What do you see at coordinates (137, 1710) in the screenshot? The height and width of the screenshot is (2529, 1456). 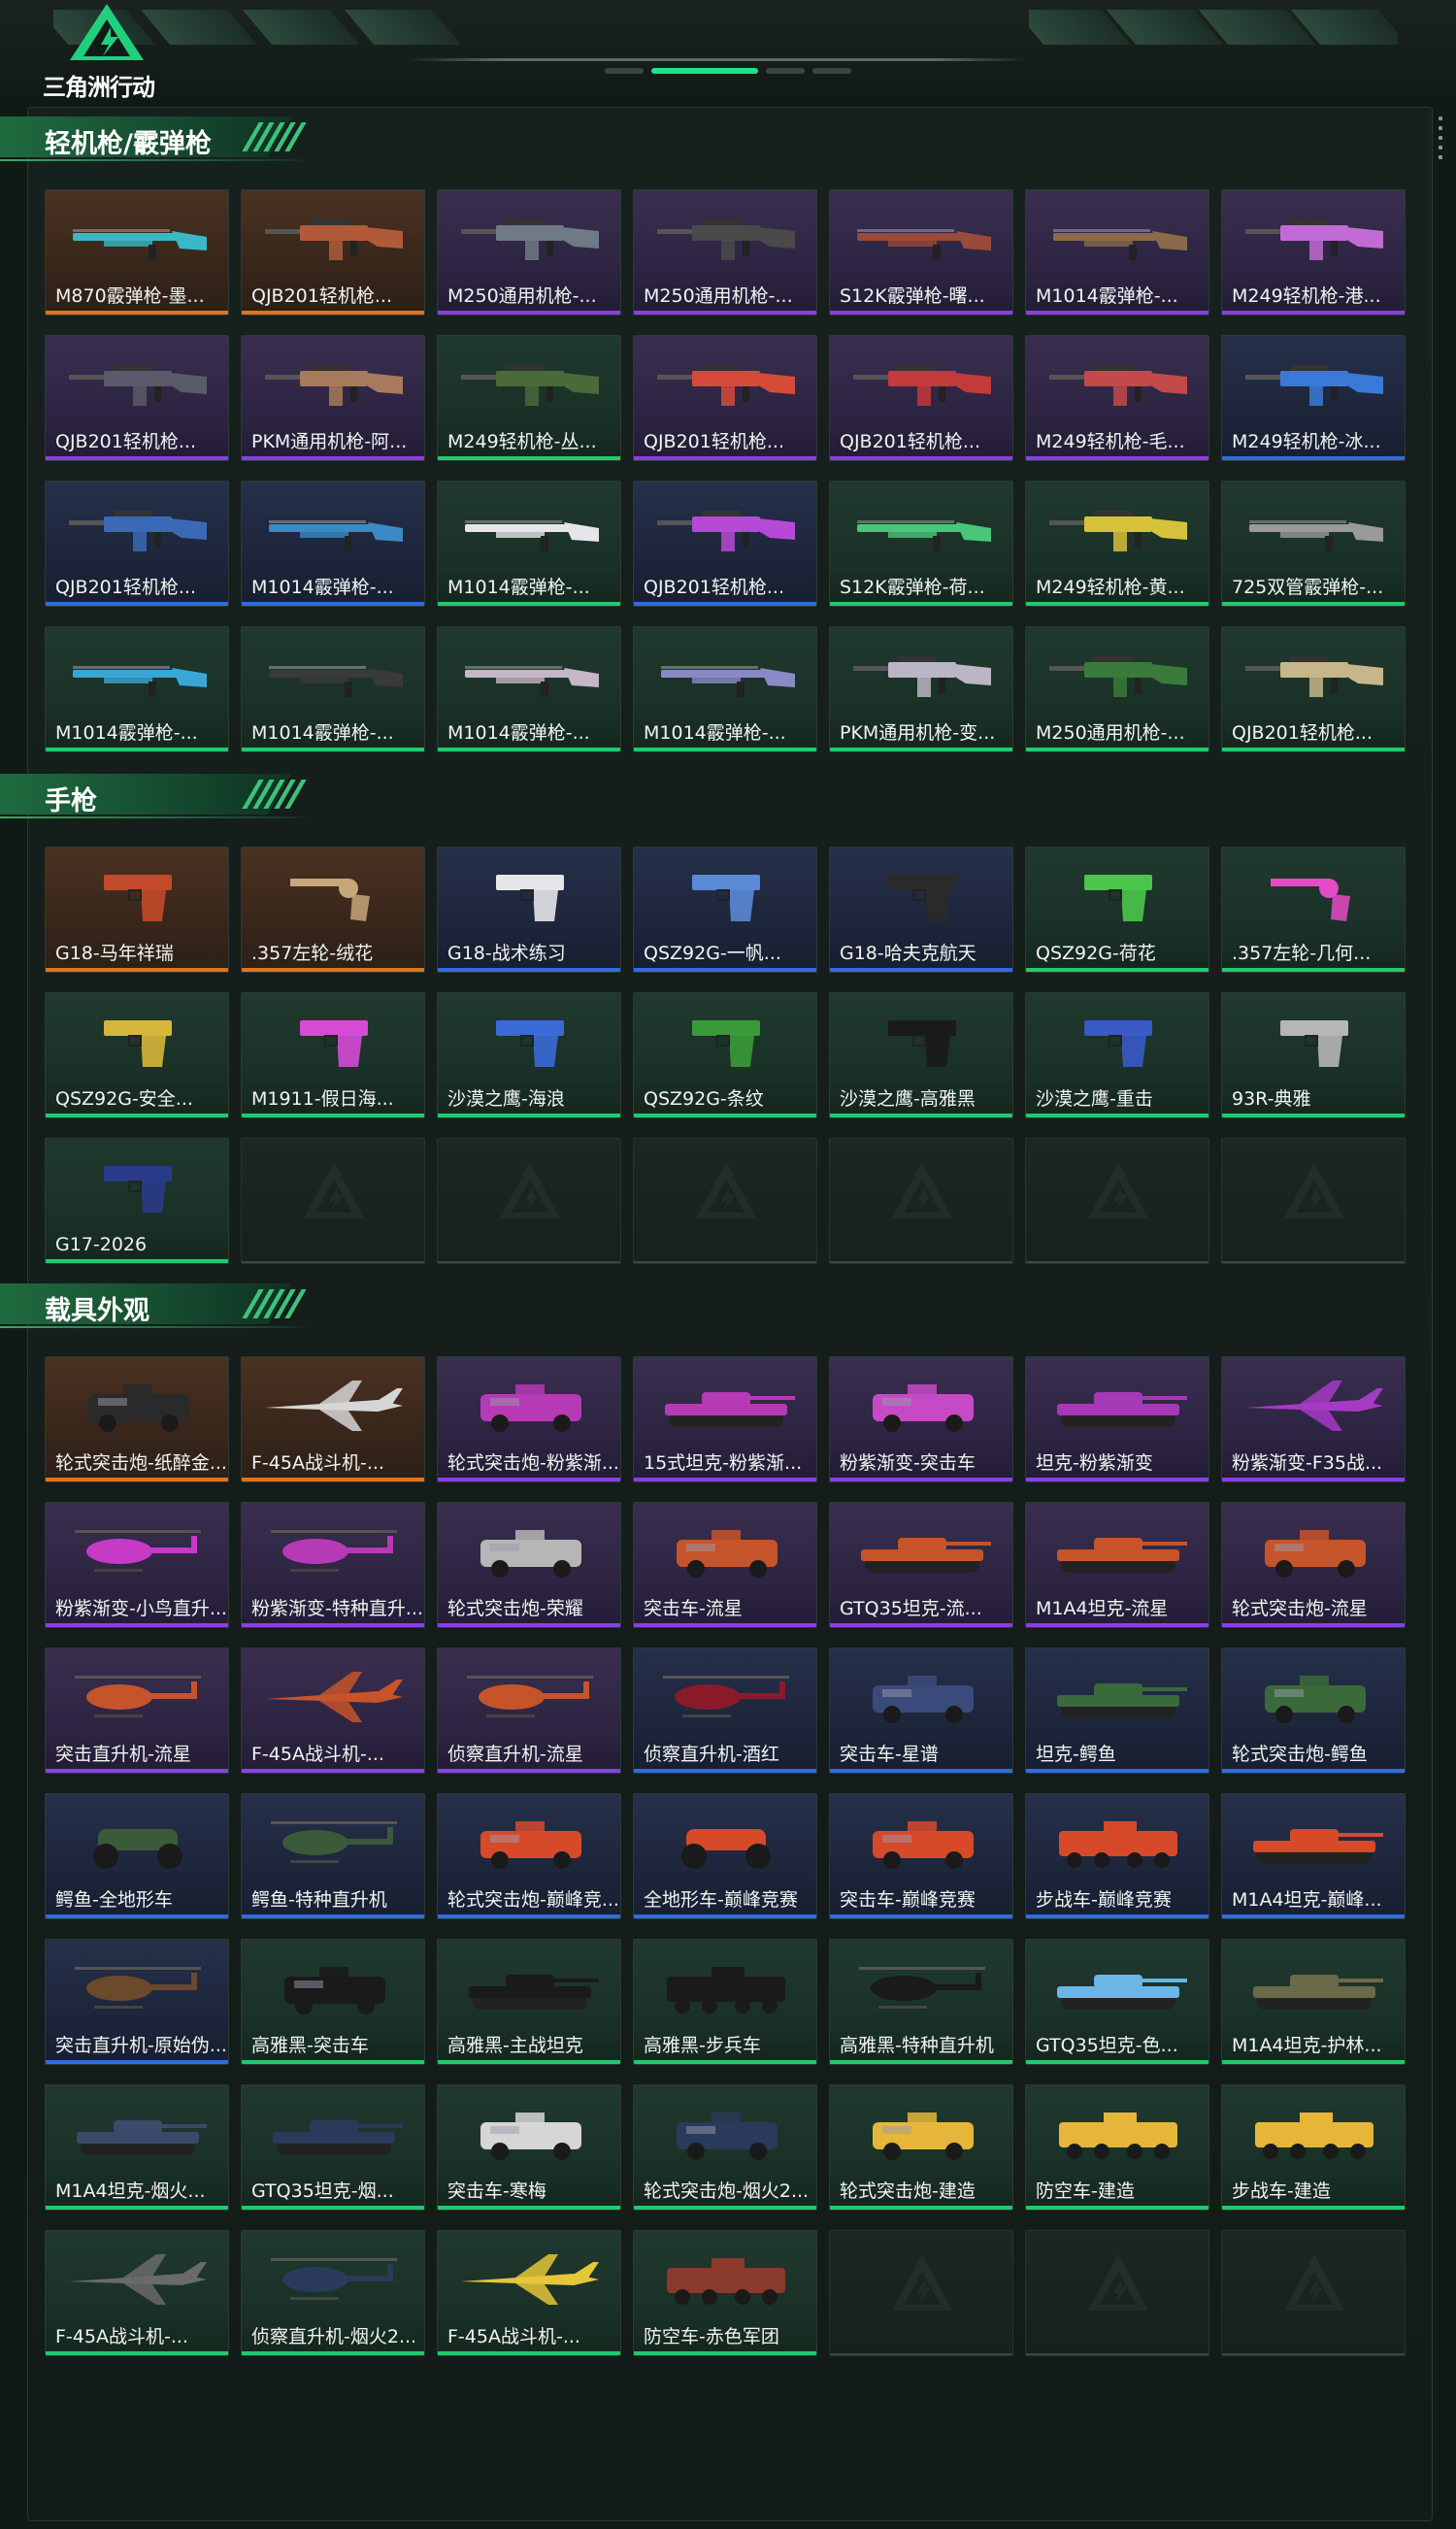 I see `skin-card: 突击直升机-流星` at bounding box center [137, 1710].